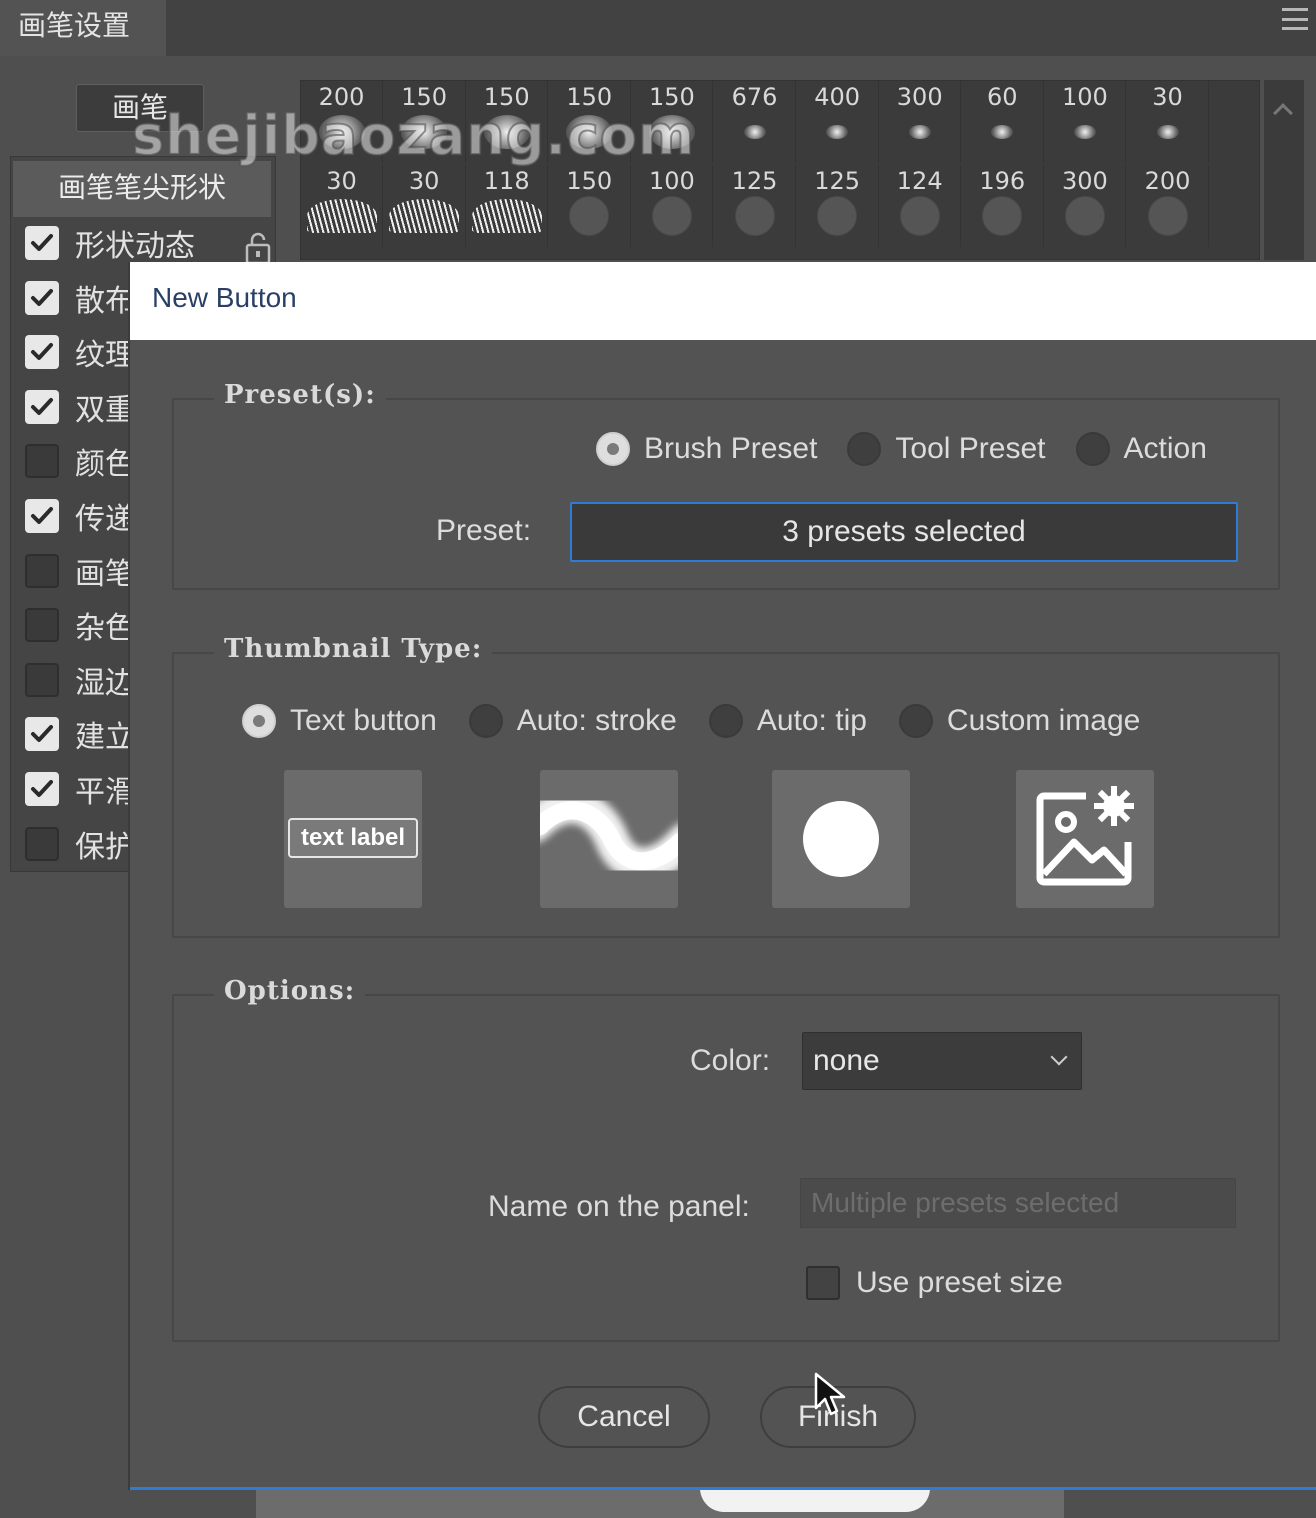 This screenshot has width=1316, height=1518. Describe the element at coordinates (1018, 1203) in the screenshot. I see `name-on-panel-input` at that location.